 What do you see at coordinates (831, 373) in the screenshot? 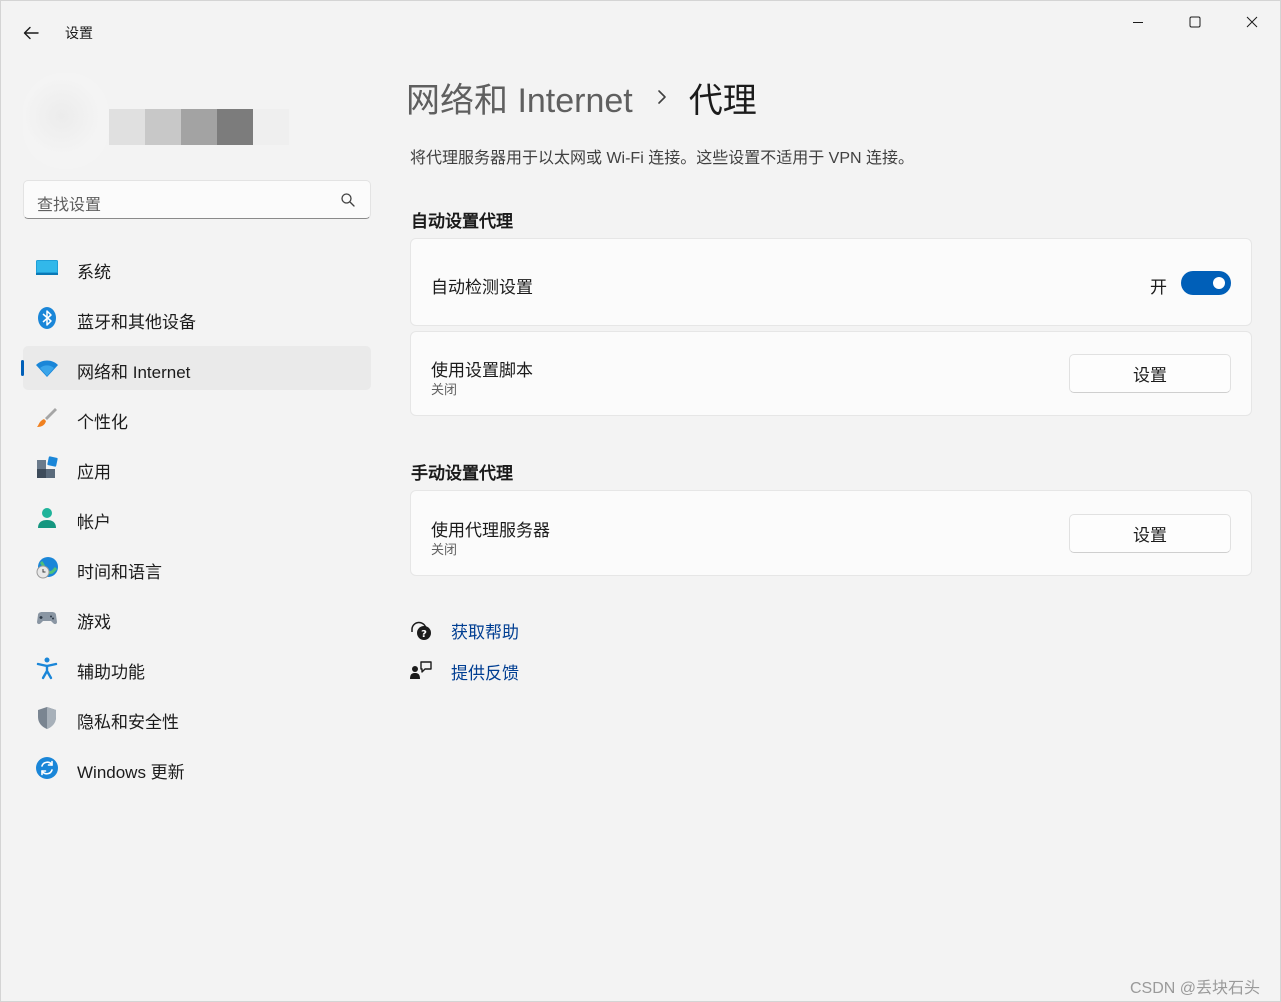
I see `setup-script-card: 使用设置脚本 关闭 设置` at bounding box center [831, 373].